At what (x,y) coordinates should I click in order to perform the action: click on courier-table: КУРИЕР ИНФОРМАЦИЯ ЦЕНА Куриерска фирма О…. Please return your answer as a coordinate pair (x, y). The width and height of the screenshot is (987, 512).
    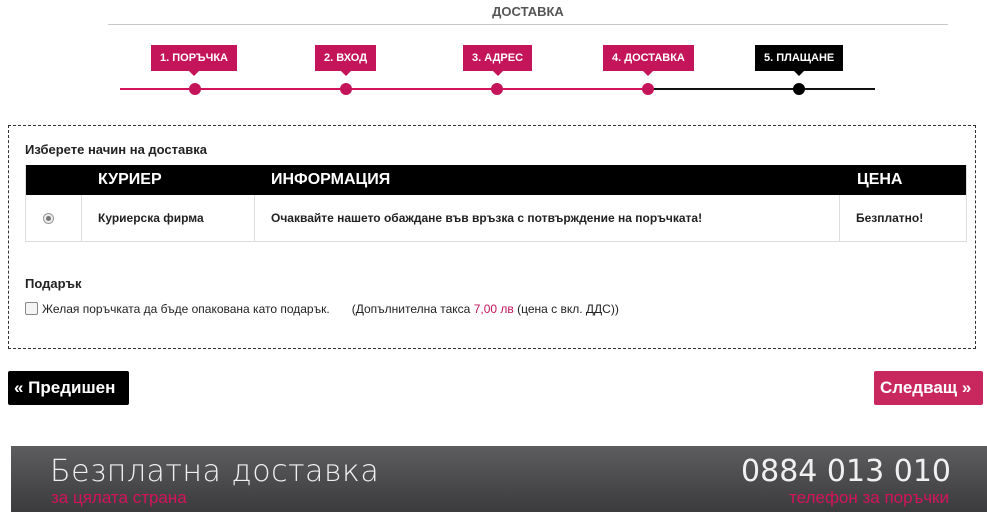
    Looking at the image, I should click on (496, 203).